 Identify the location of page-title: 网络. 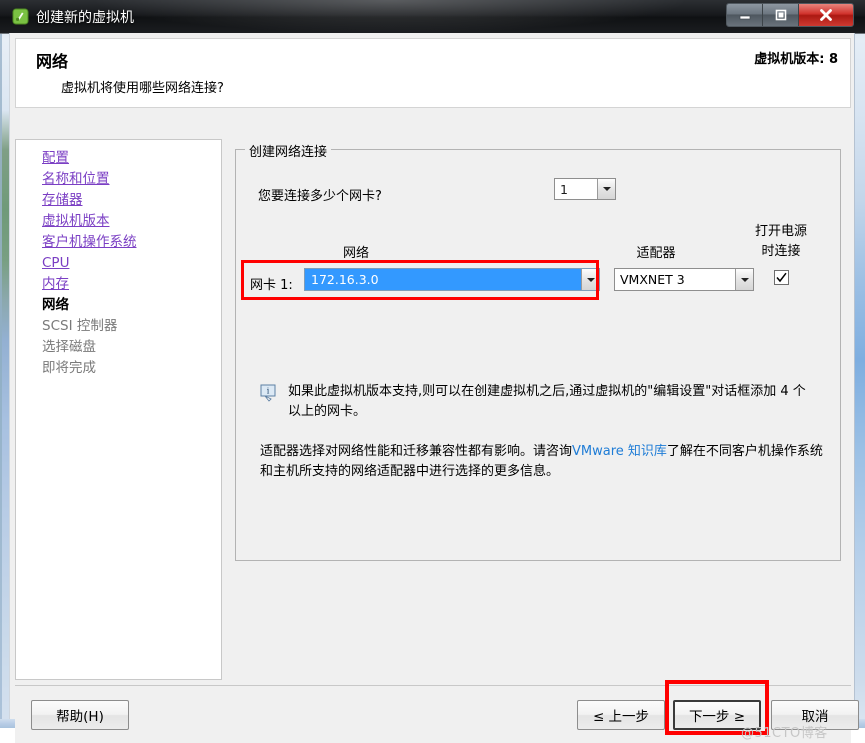
(52, 61).